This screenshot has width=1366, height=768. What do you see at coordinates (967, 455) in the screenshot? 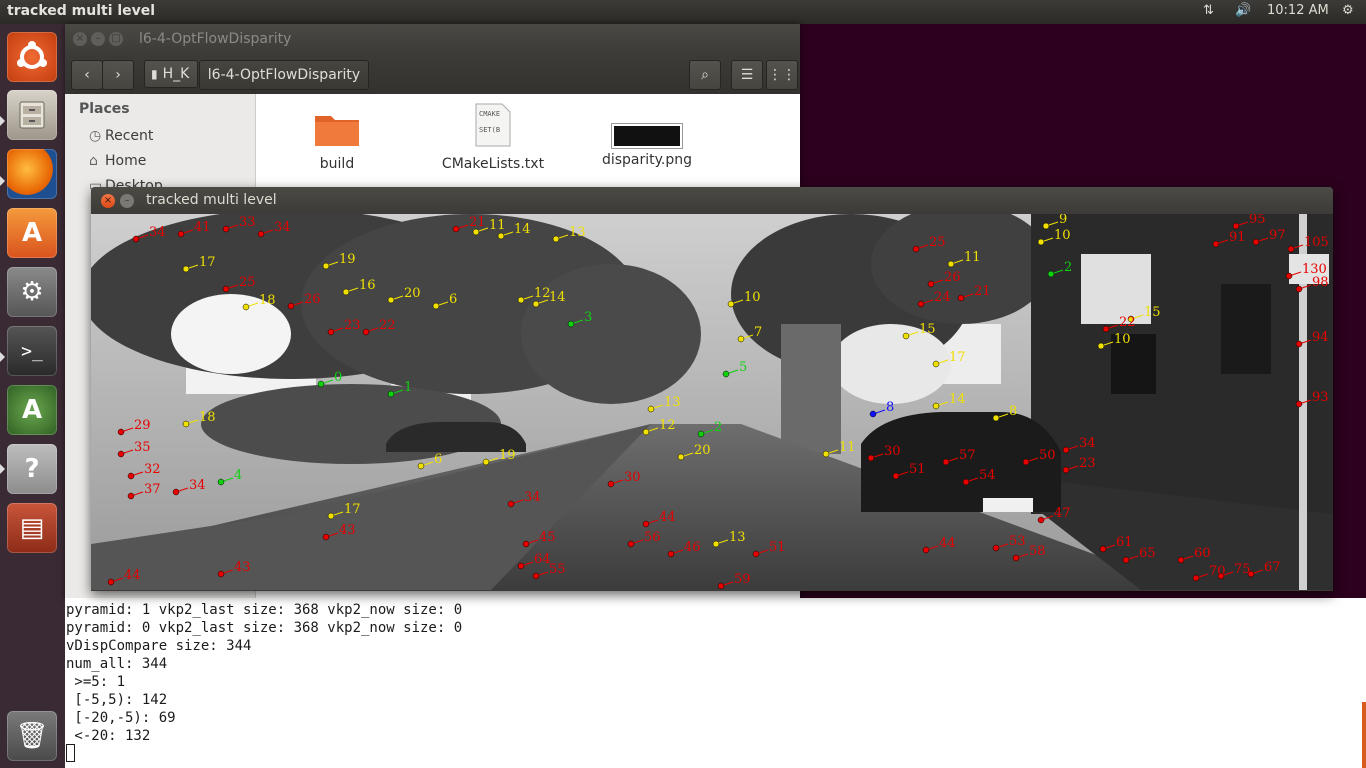
I see `disparity-label: 57` at bounding box center [967, 455].